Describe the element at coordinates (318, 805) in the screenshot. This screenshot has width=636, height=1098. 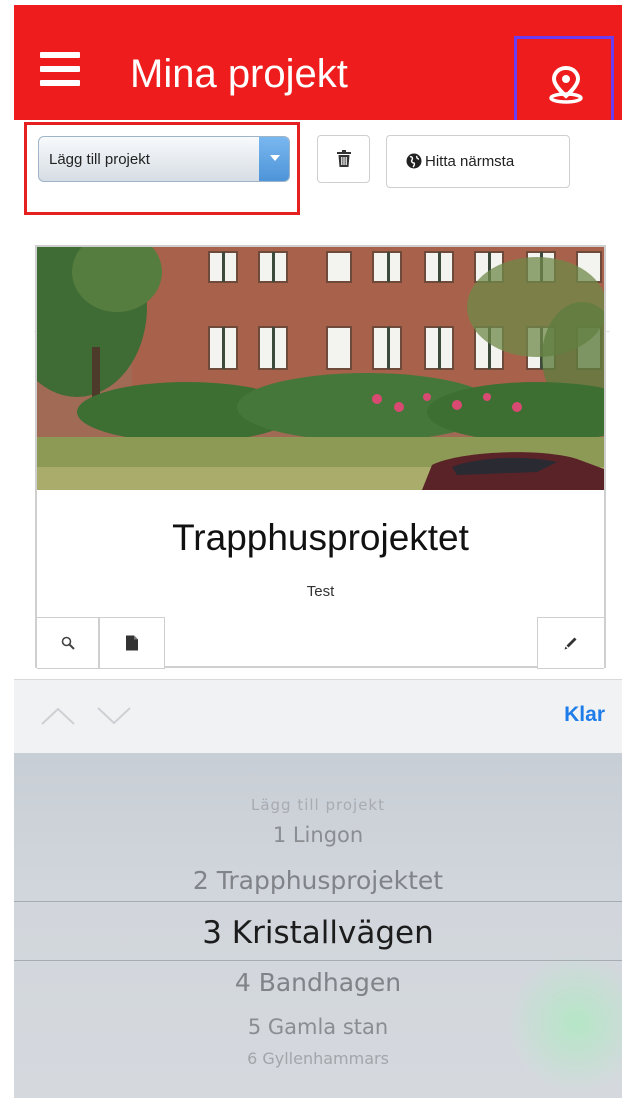
I see `picker-option: Lägg till projekt` at that location.